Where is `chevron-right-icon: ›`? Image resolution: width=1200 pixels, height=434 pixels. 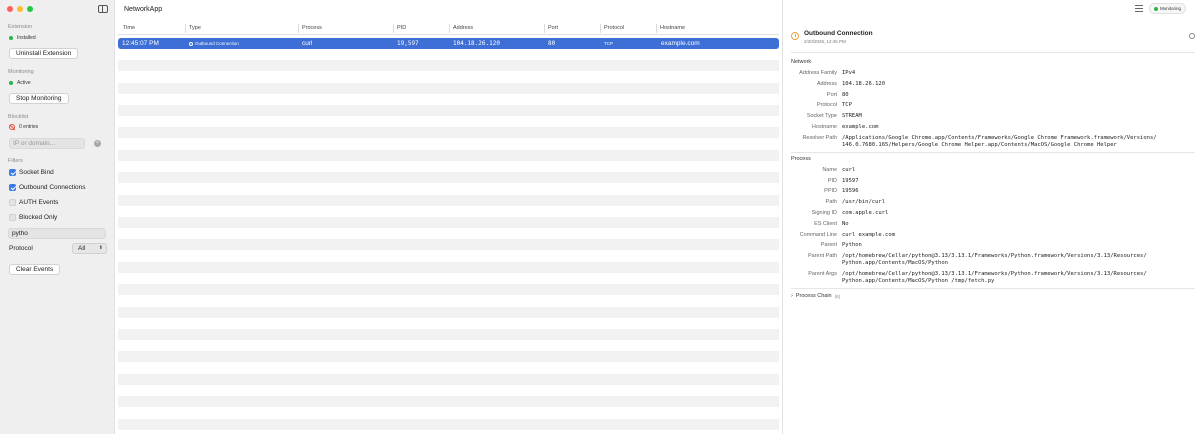 chevron-right-icon: › is located at coordinates (792, 296).